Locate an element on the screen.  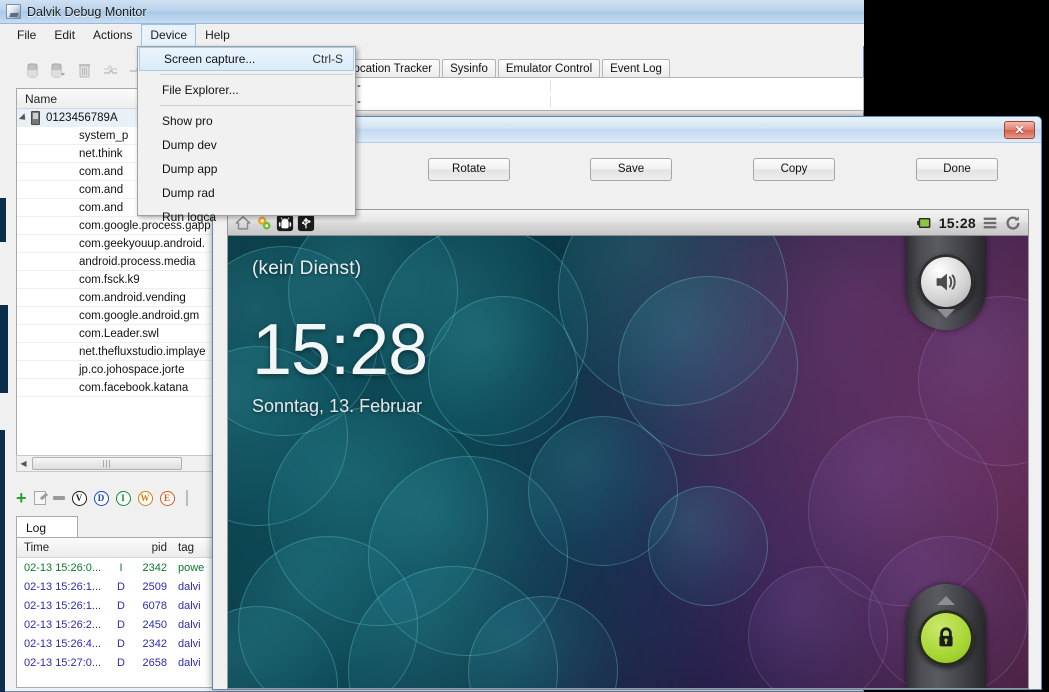
table-row: 02-13 15:26:4... D 2342 dalvi is located at coordinates (116, 643).